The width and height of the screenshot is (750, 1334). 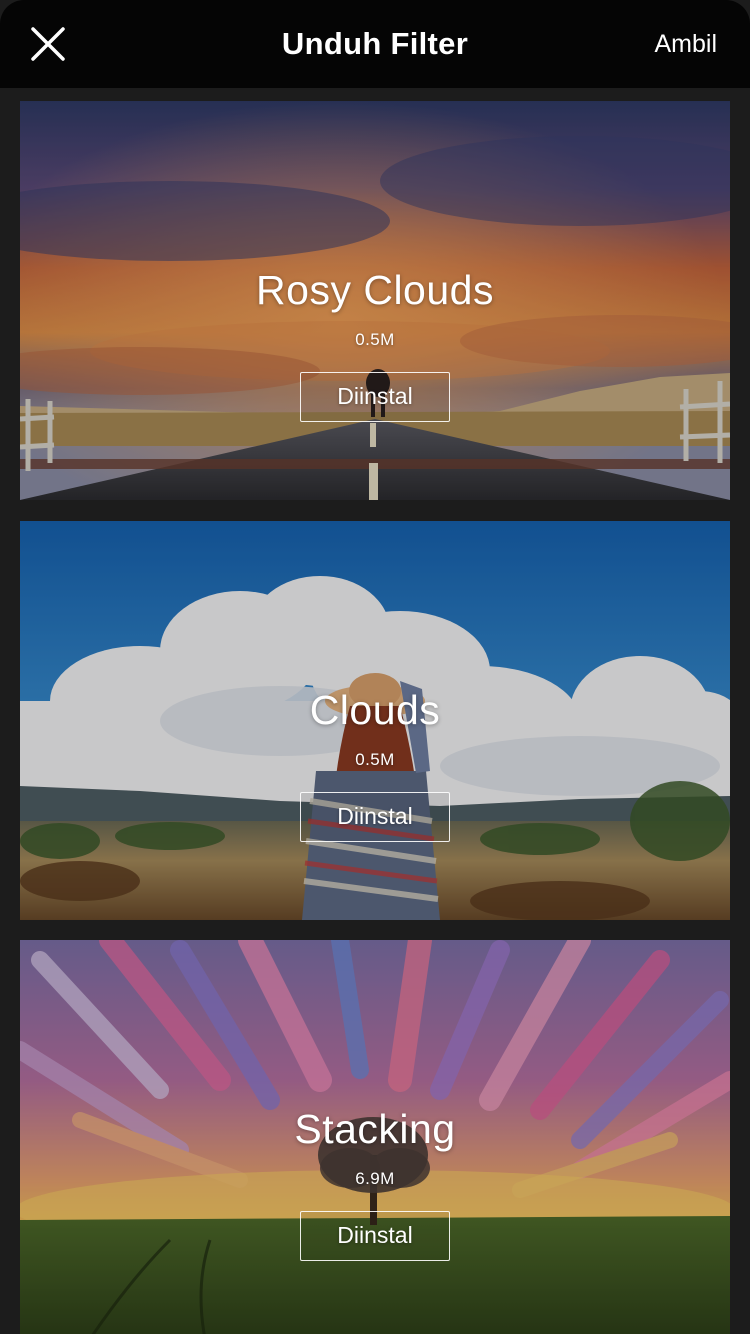 What do you see at coordinates (375, 710) in the screenshot?
I see `filter-name: Clouds` at bounding box center [375, 710].